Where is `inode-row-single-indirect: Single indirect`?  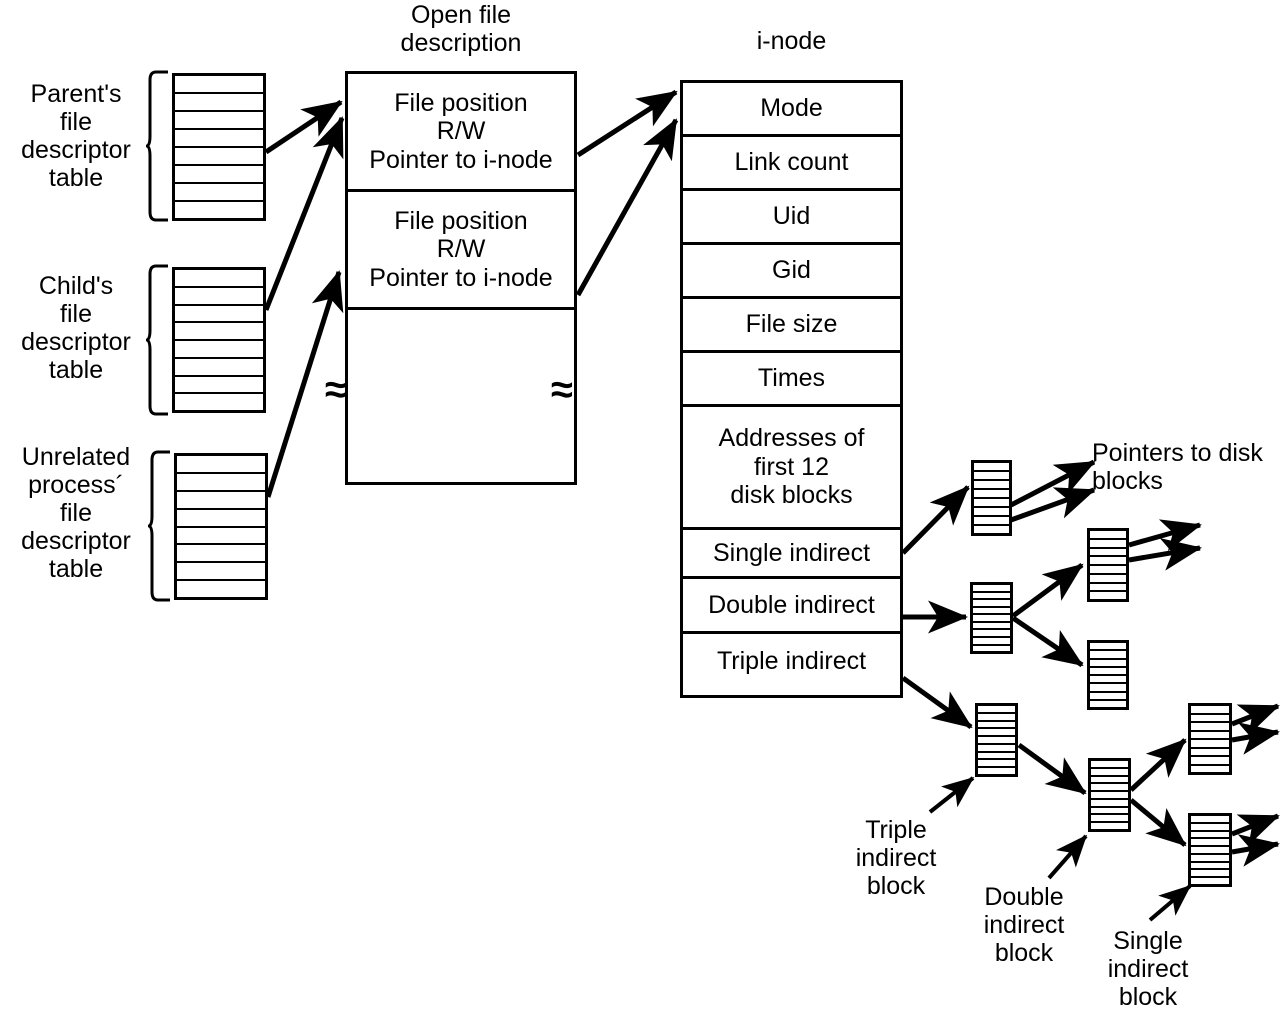
inode-row-single-indirect: Single indirect is located at coordinates (791, 554).